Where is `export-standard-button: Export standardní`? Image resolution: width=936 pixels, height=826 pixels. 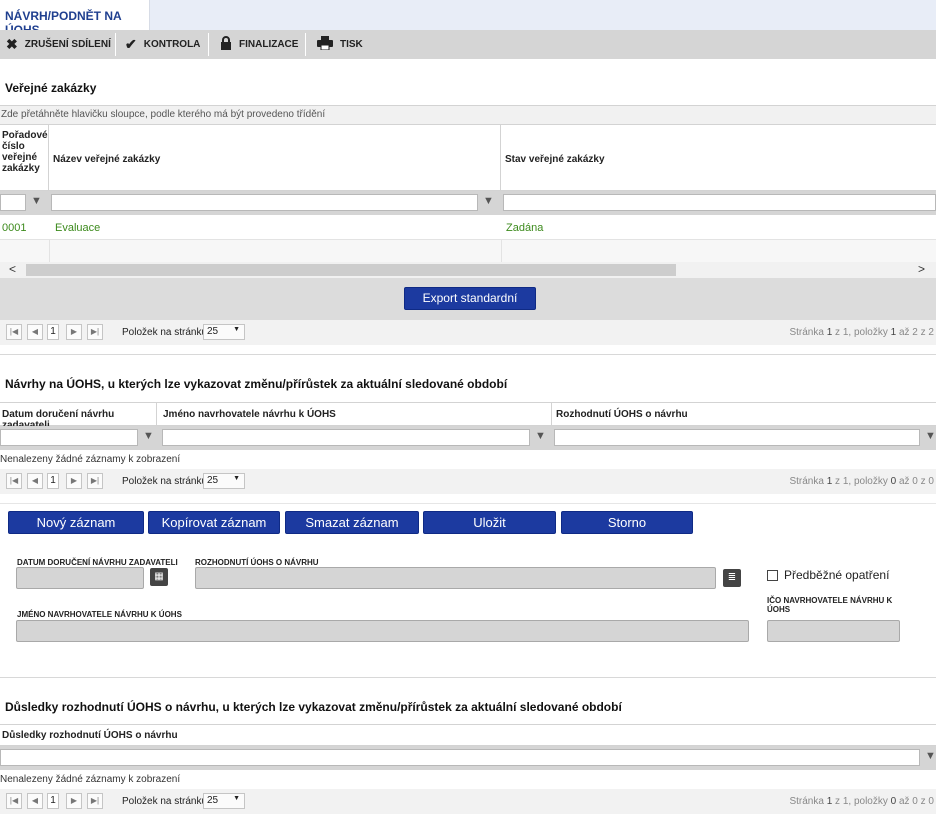 export-standard-button: Export standardní is located at coordinates (470, 298).